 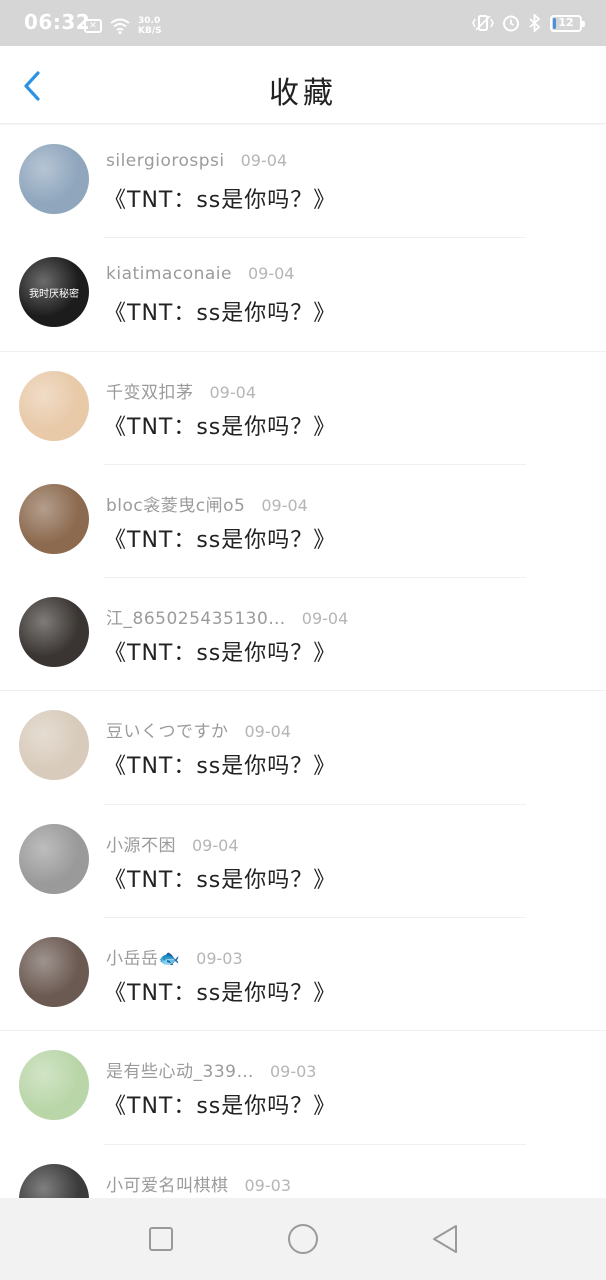 I want to click on list-item: 小可爱名叫棋棋09-03《TNT：ss是你吗？》, so click(x=303, y=1171).